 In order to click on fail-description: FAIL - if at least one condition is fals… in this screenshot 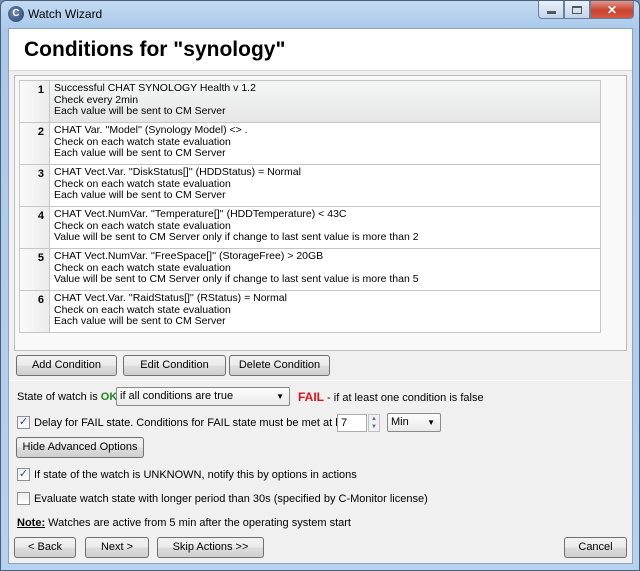, I will do `click(391, 397)`.